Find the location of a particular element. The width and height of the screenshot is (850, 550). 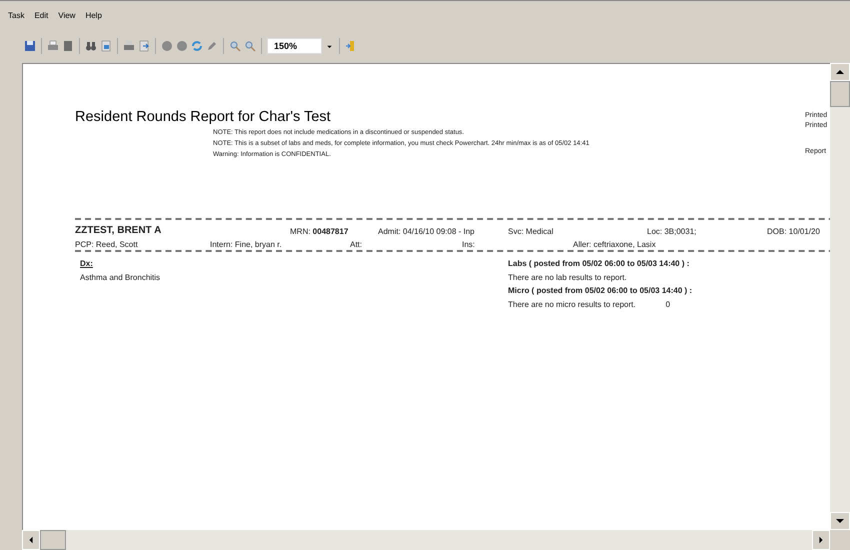

save-icon is located at coordinates (30, 46).